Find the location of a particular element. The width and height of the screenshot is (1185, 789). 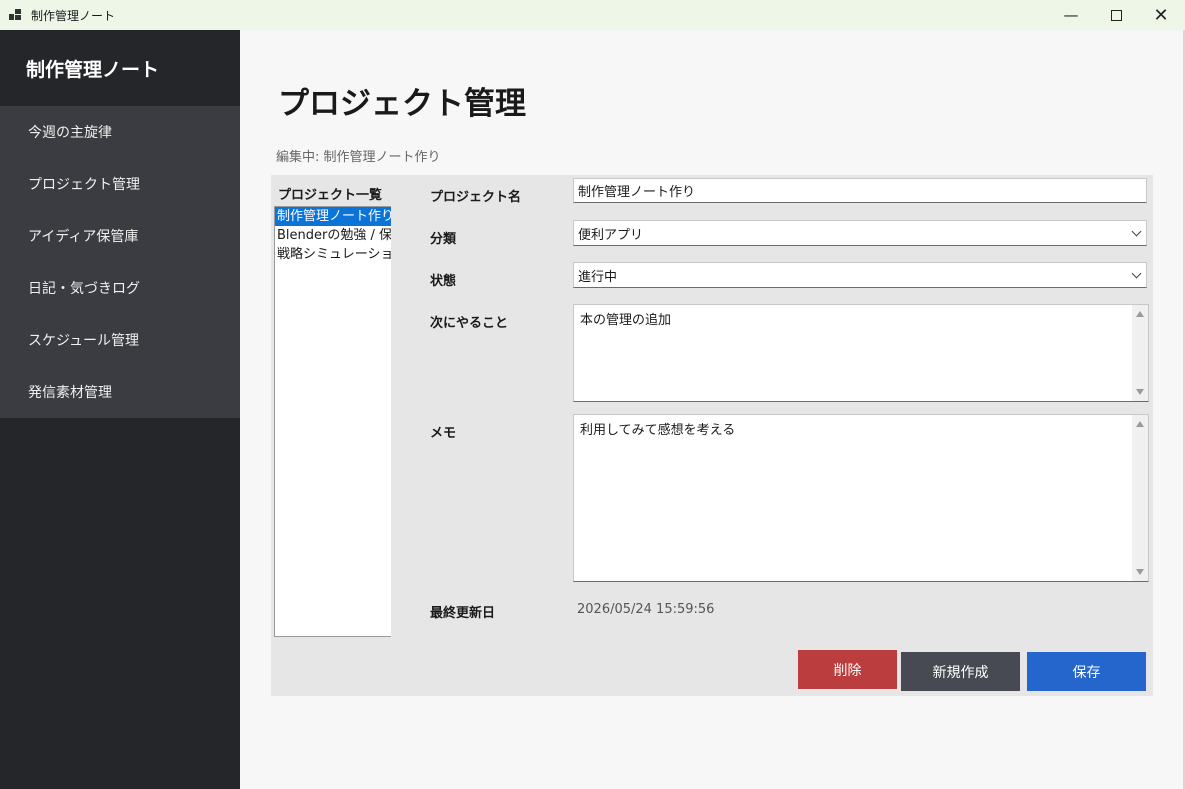

memo-label: メモ is located at coordinates (443, 433).